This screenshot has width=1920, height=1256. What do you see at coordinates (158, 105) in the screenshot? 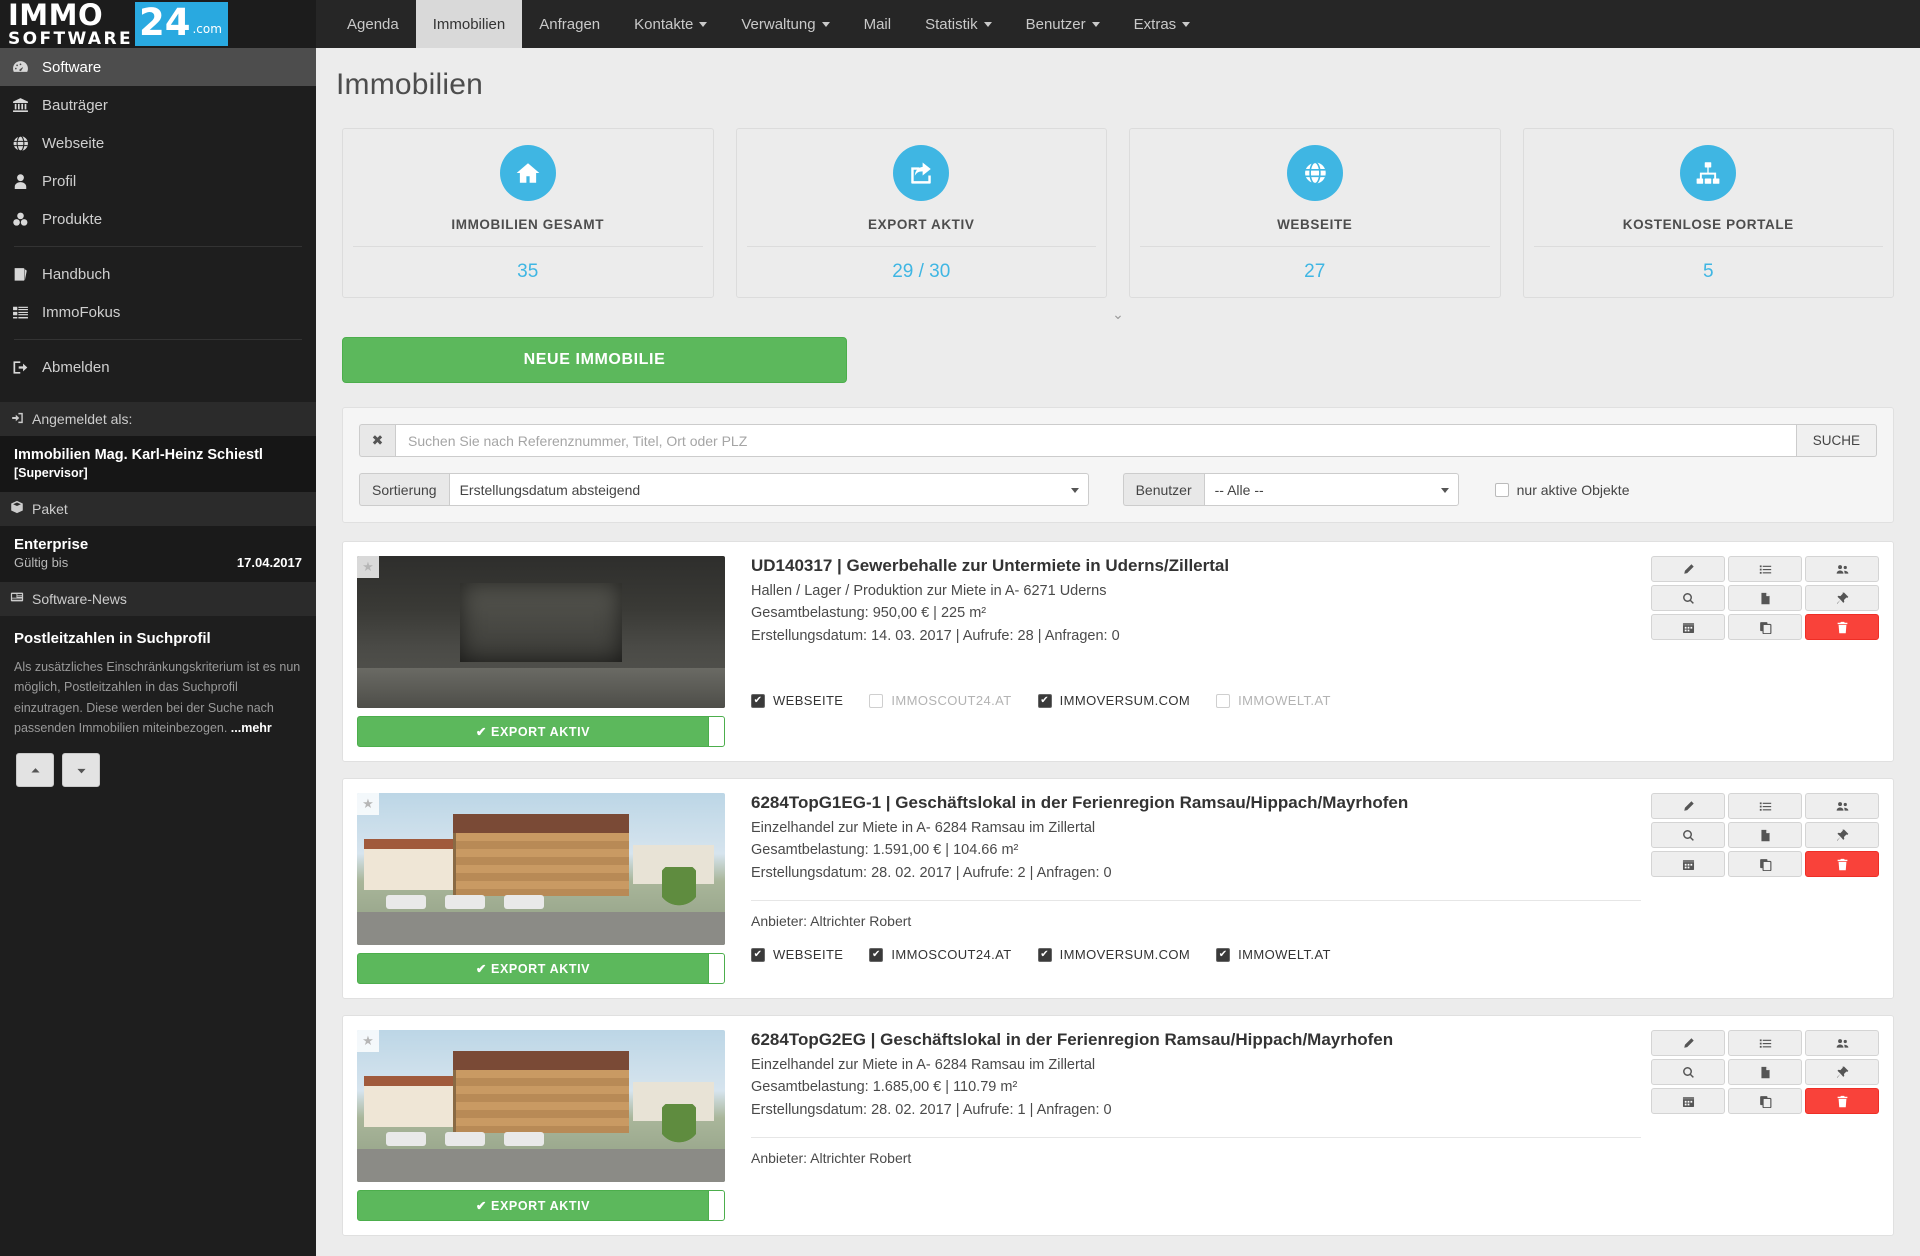
I see `sidebar-item-bautraeger: Bauträger` at bounding box center [158, 105].